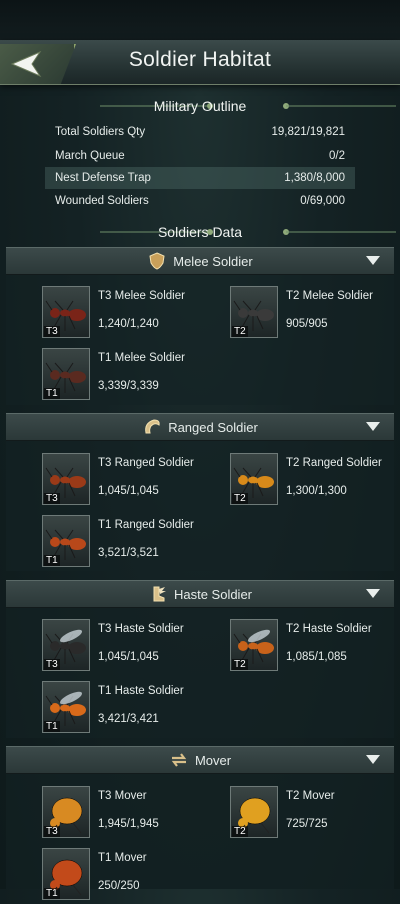 The height and width of the screenshot is (904, 400). Describe the element at coordinates (307, 824) in the screenshot. I see `unit-count: 725/725` at that location.